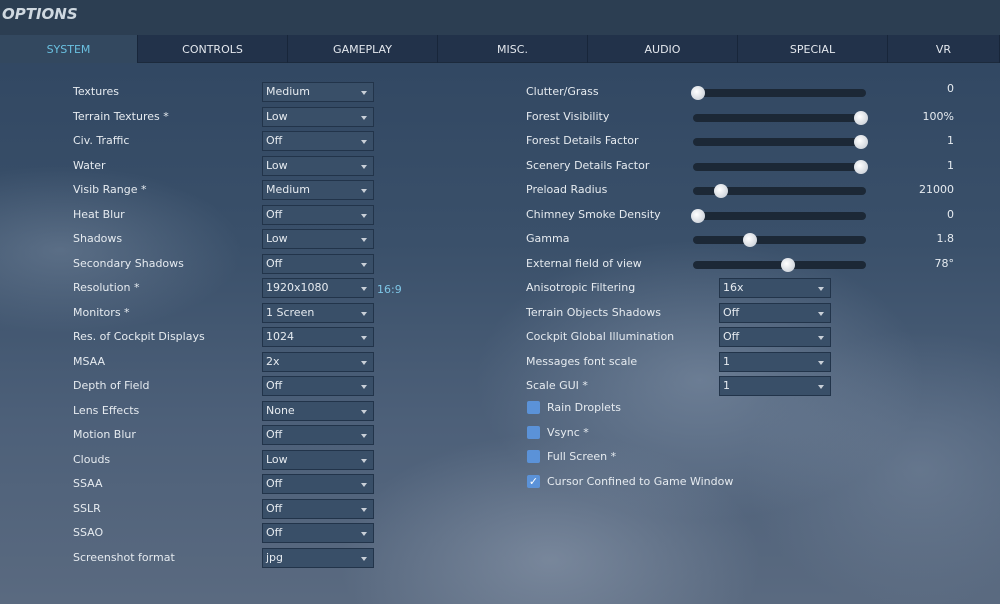 The width and height of the screenshot is (1000, 604). Describe the element at coordinates (40, 14) in the screenshot. I see `page-title: OPTIONS` at that location.